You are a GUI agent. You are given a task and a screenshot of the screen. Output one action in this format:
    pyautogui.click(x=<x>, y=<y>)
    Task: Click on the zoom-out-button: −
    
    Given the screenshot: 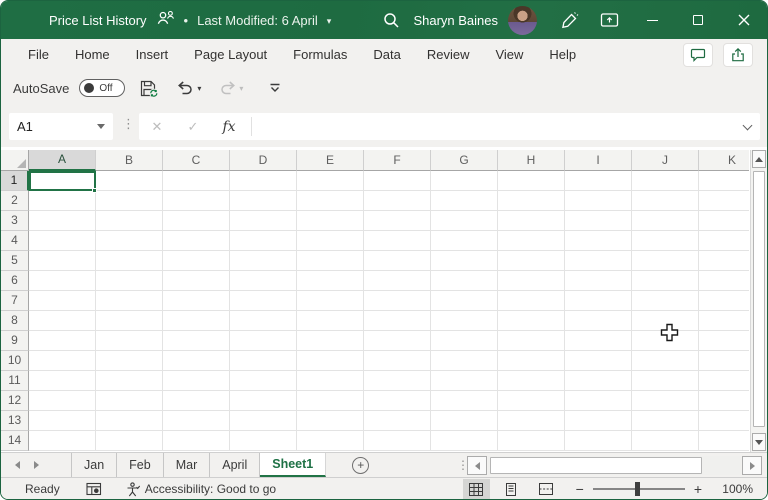 What is the action you would take?
    pyautogui.click(x=580, y=489)
    